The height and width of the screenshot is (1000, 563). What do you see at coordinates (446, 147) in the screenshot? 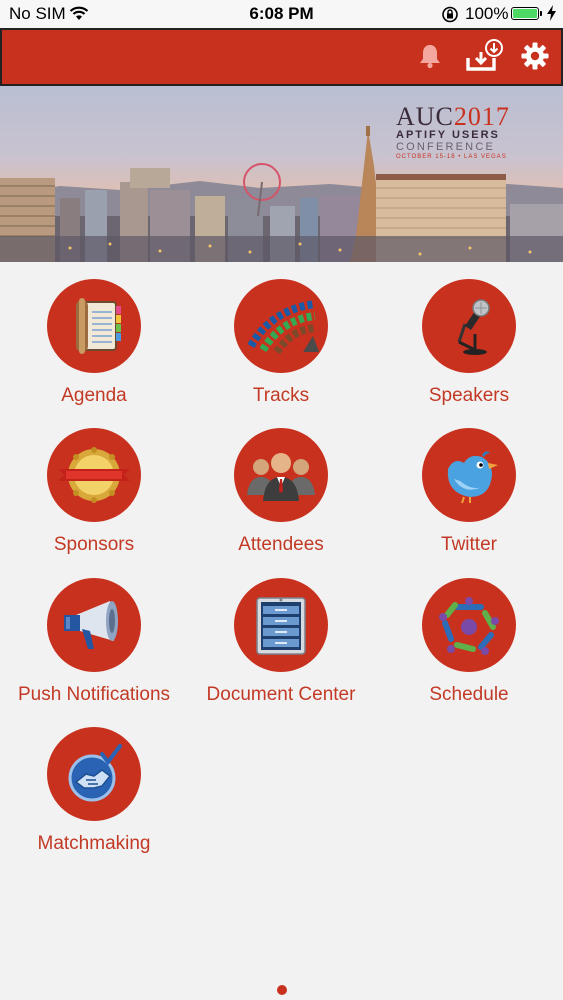
I see `logo-line-3: CONFERENCE` at bounding box center [446, 147].